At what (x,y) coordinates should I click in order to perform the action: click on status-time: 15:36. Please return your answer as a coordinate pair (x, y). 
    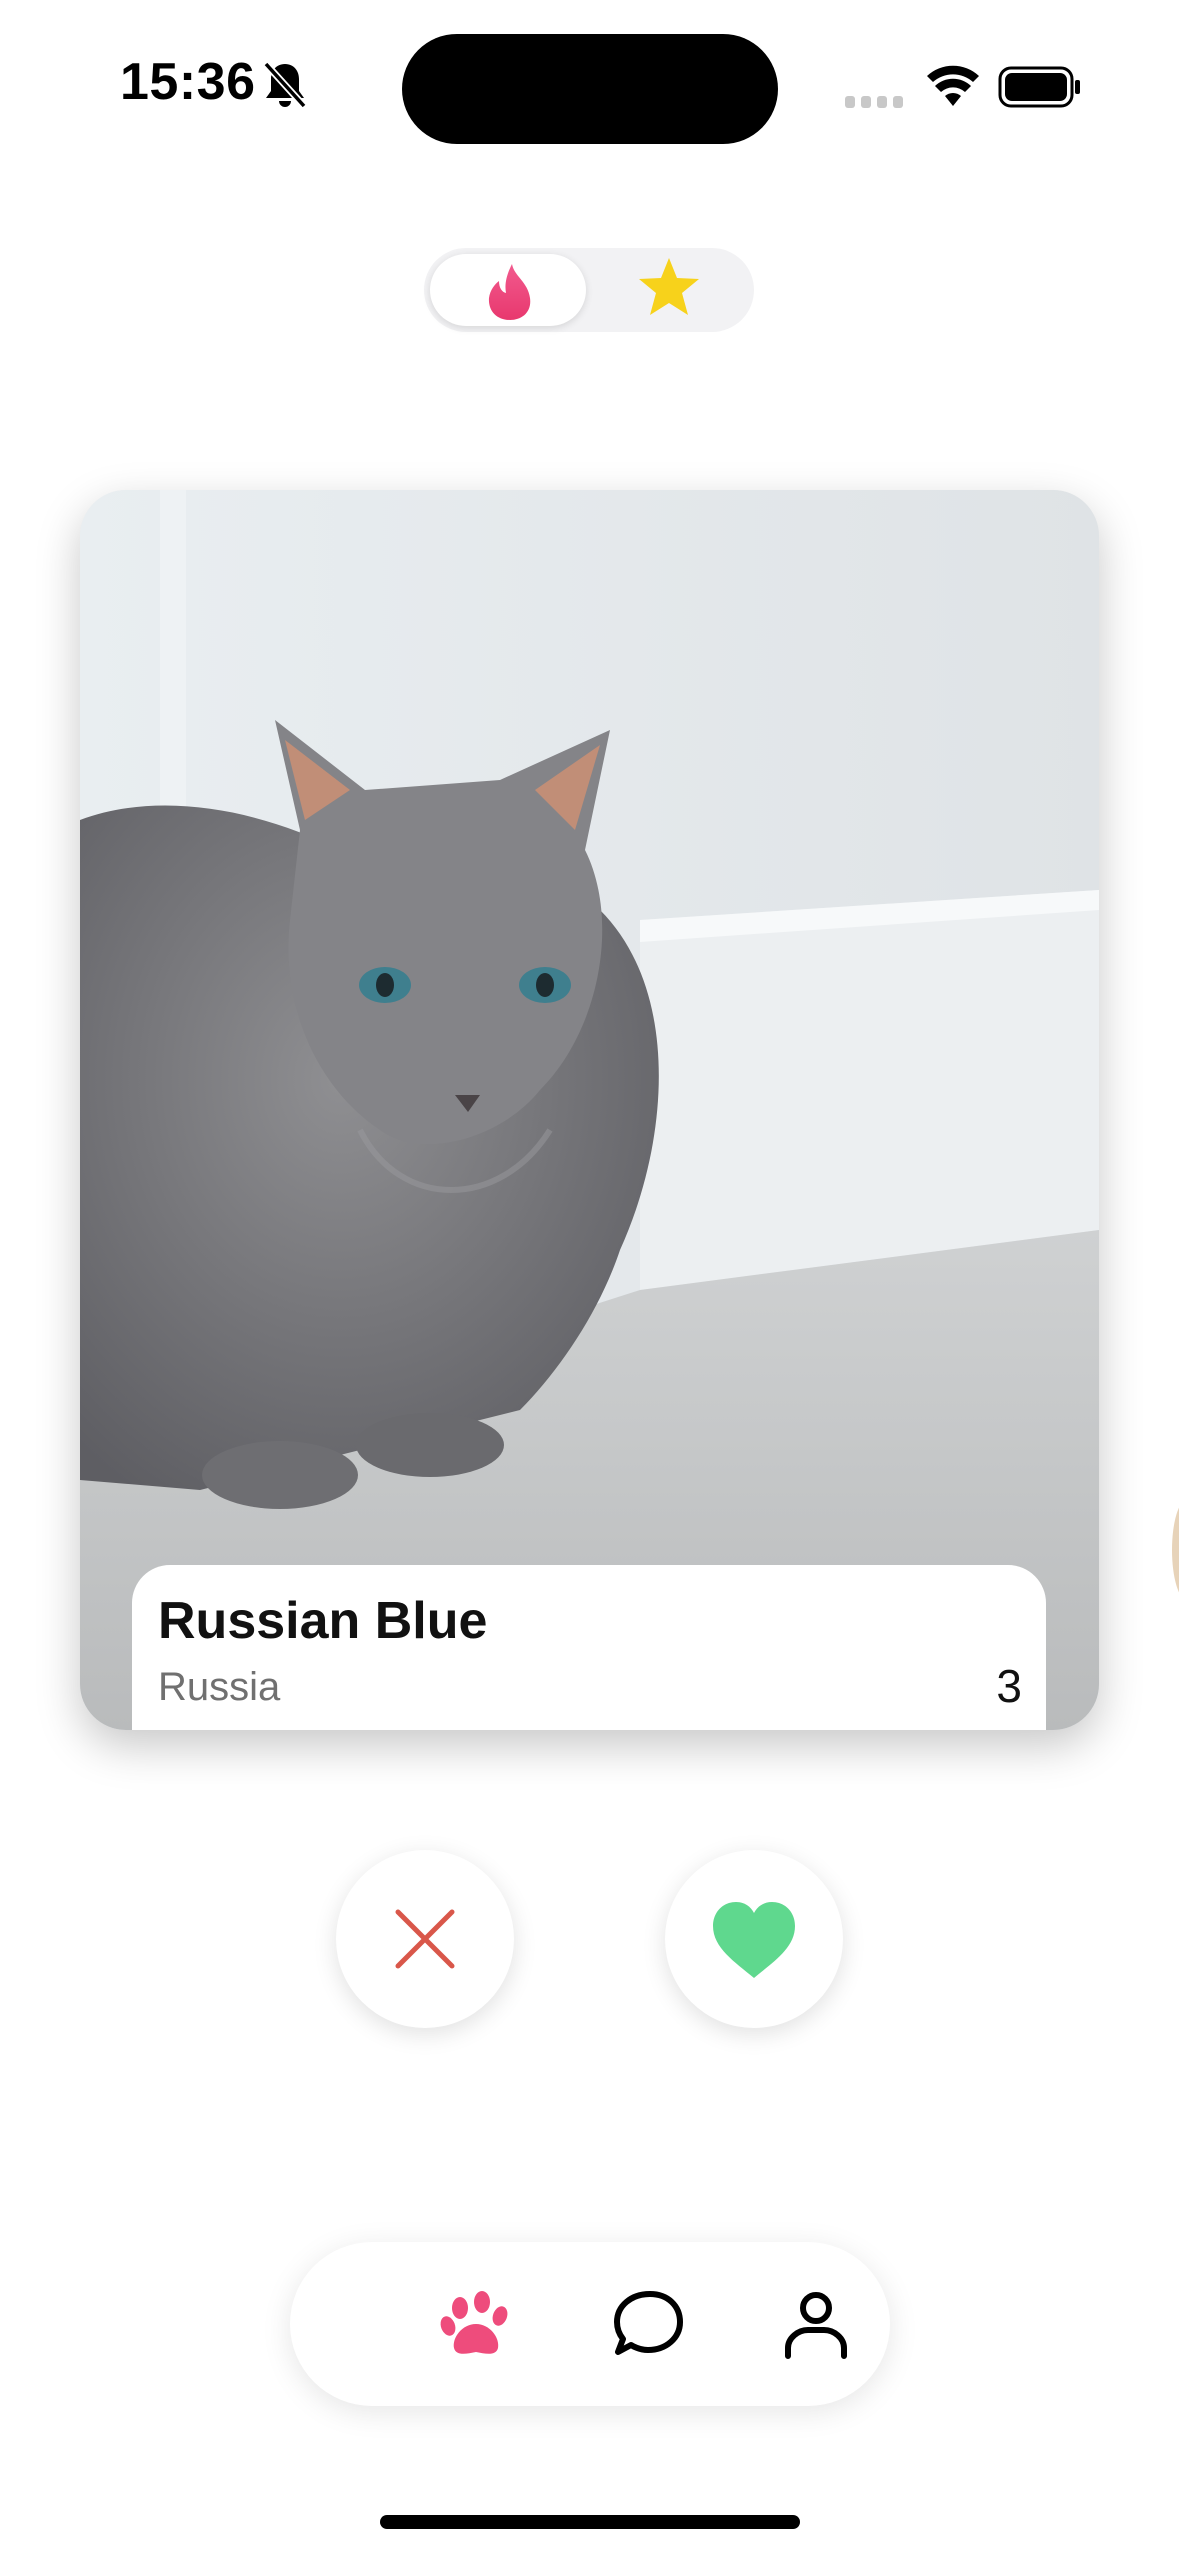
    Looking at the image, I should click on (188, 82).